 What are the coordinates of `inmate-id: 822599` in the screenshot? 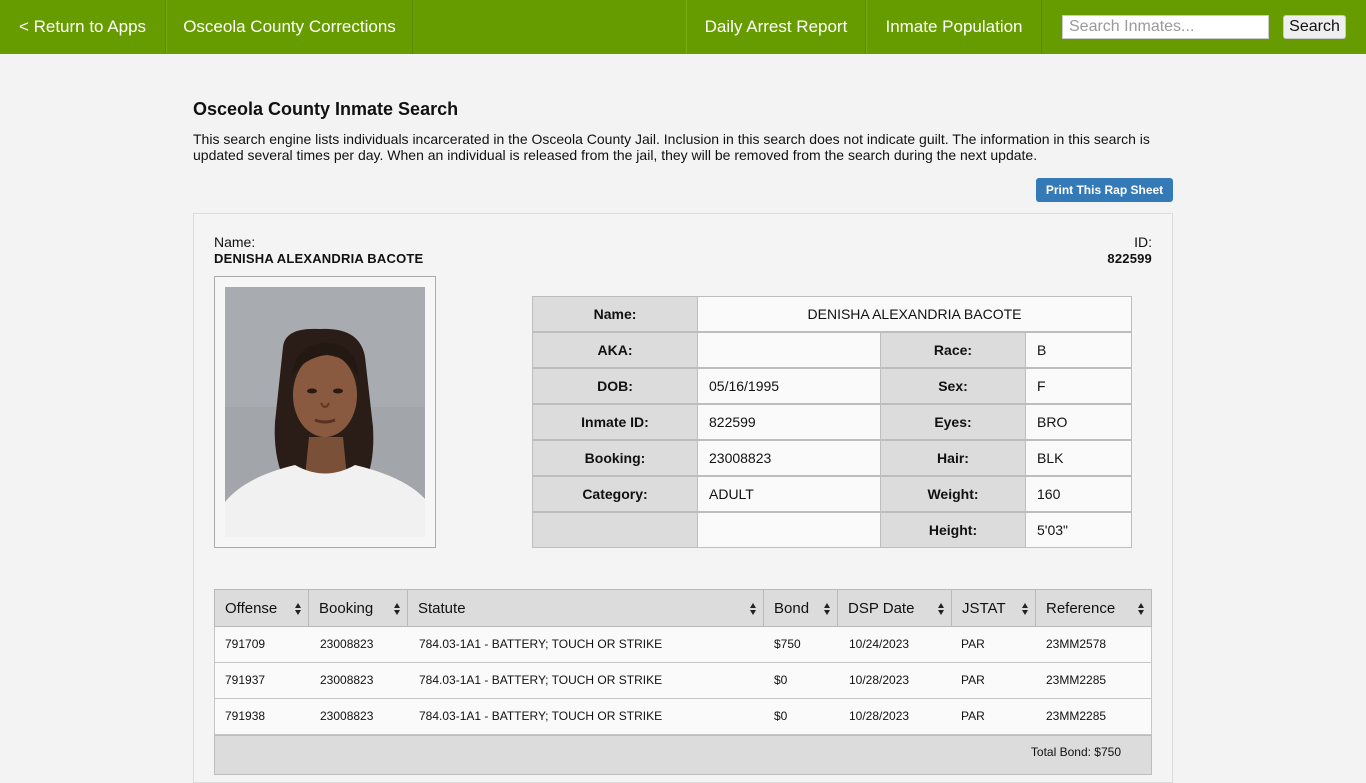 It's located at (1129, 258).